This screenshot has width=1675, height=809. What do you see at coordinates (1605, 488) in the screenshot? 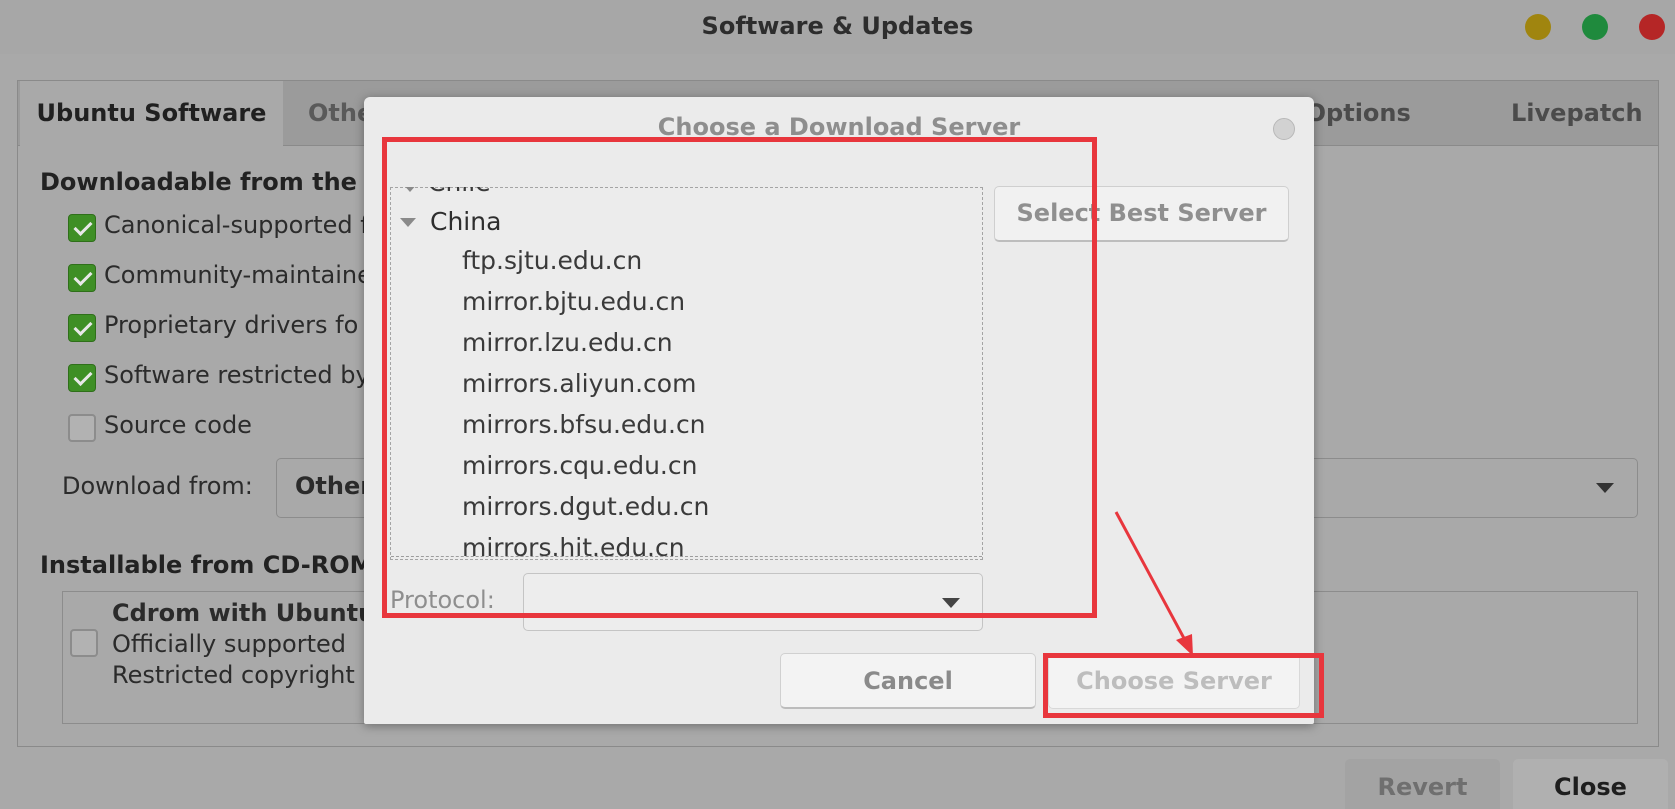
I see `chevron-down-icon` at bounding box center [1605, 488].